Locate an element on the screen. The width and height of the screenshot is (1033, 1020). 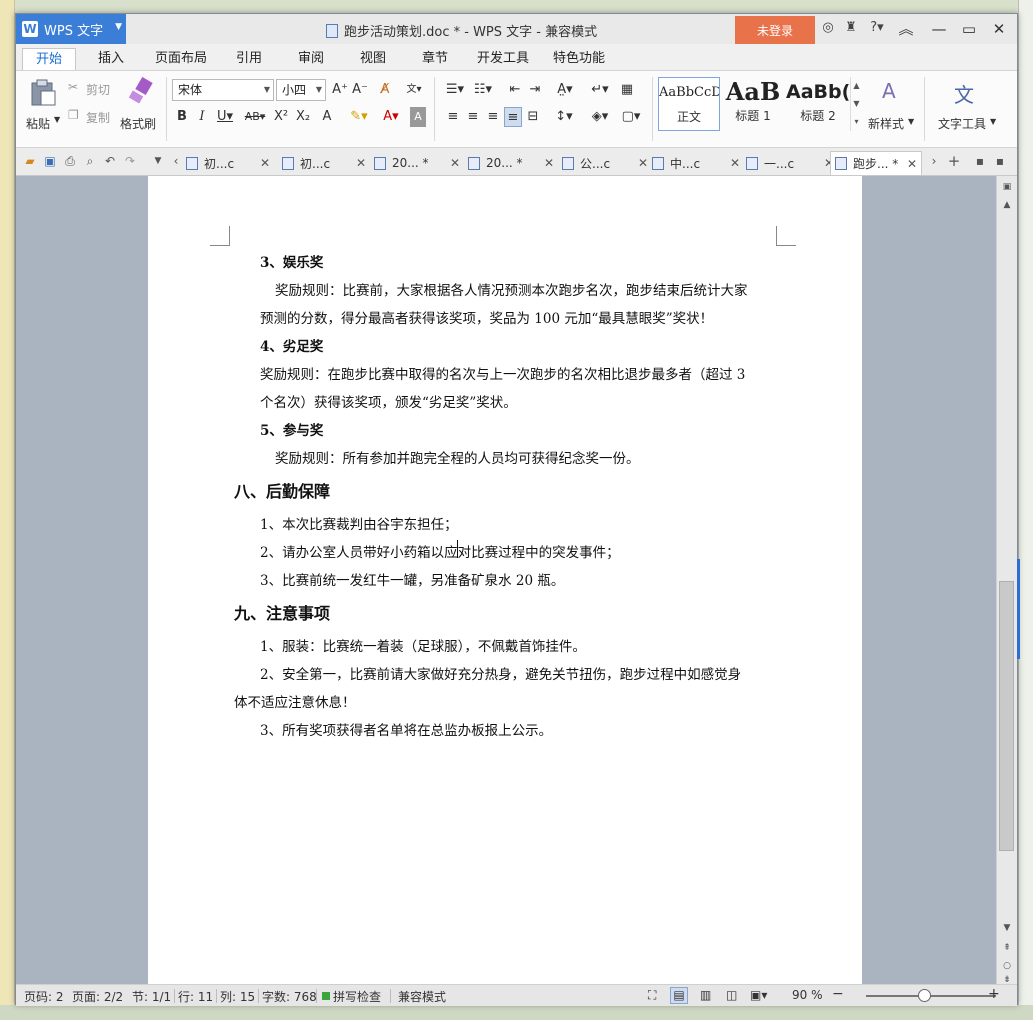
previous-page-icon: ⇞ is located at coordinates (1007, 948).